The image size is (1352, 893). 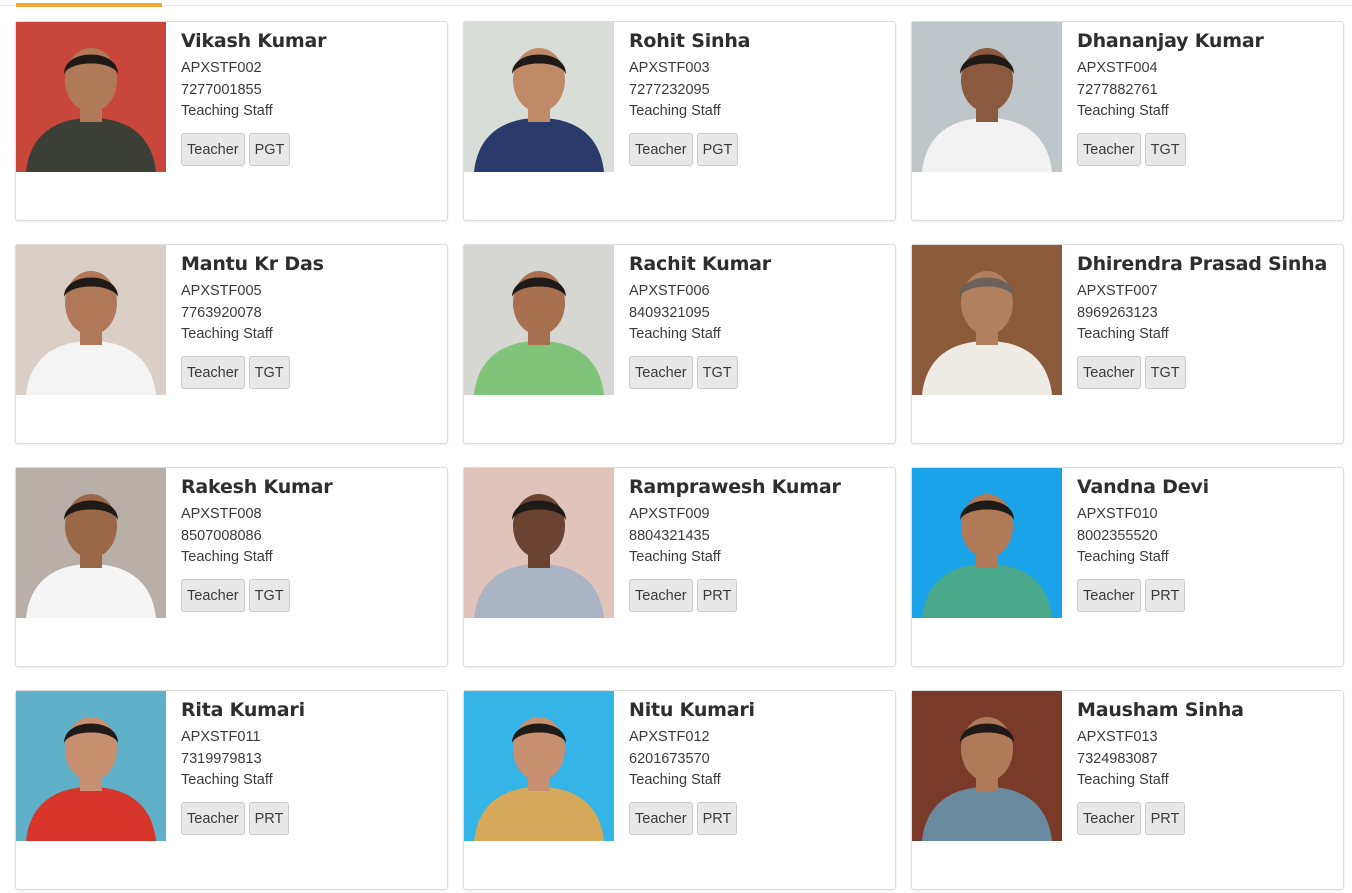 I want to click on staff-id: APXSTF004, so click(x=1117, y=68).